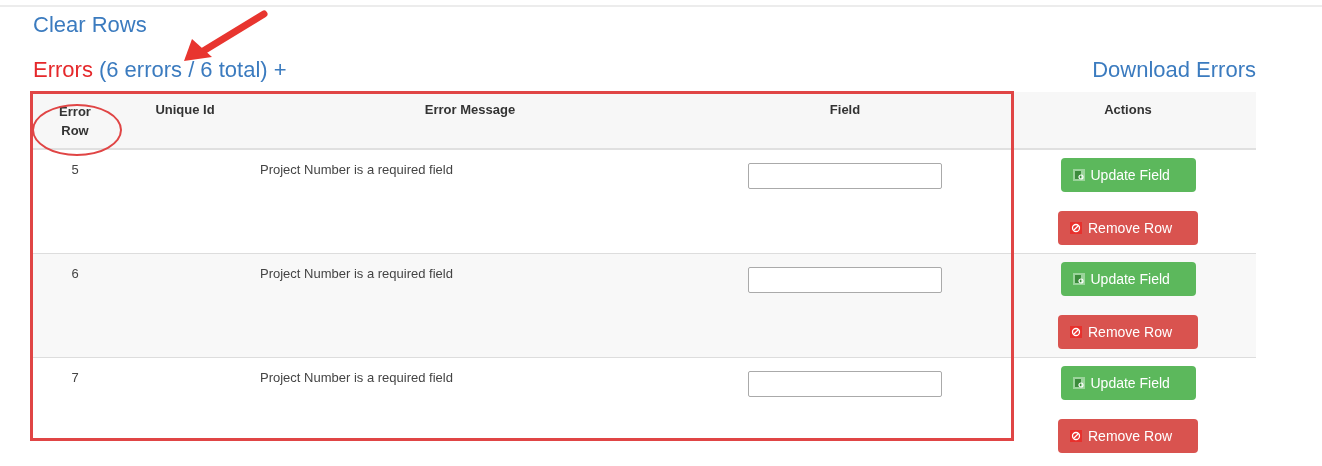  What do you see at coordinates (75, 169) in the screenshot?
I see `table-cell: 5` at bounding box center [75, 169].